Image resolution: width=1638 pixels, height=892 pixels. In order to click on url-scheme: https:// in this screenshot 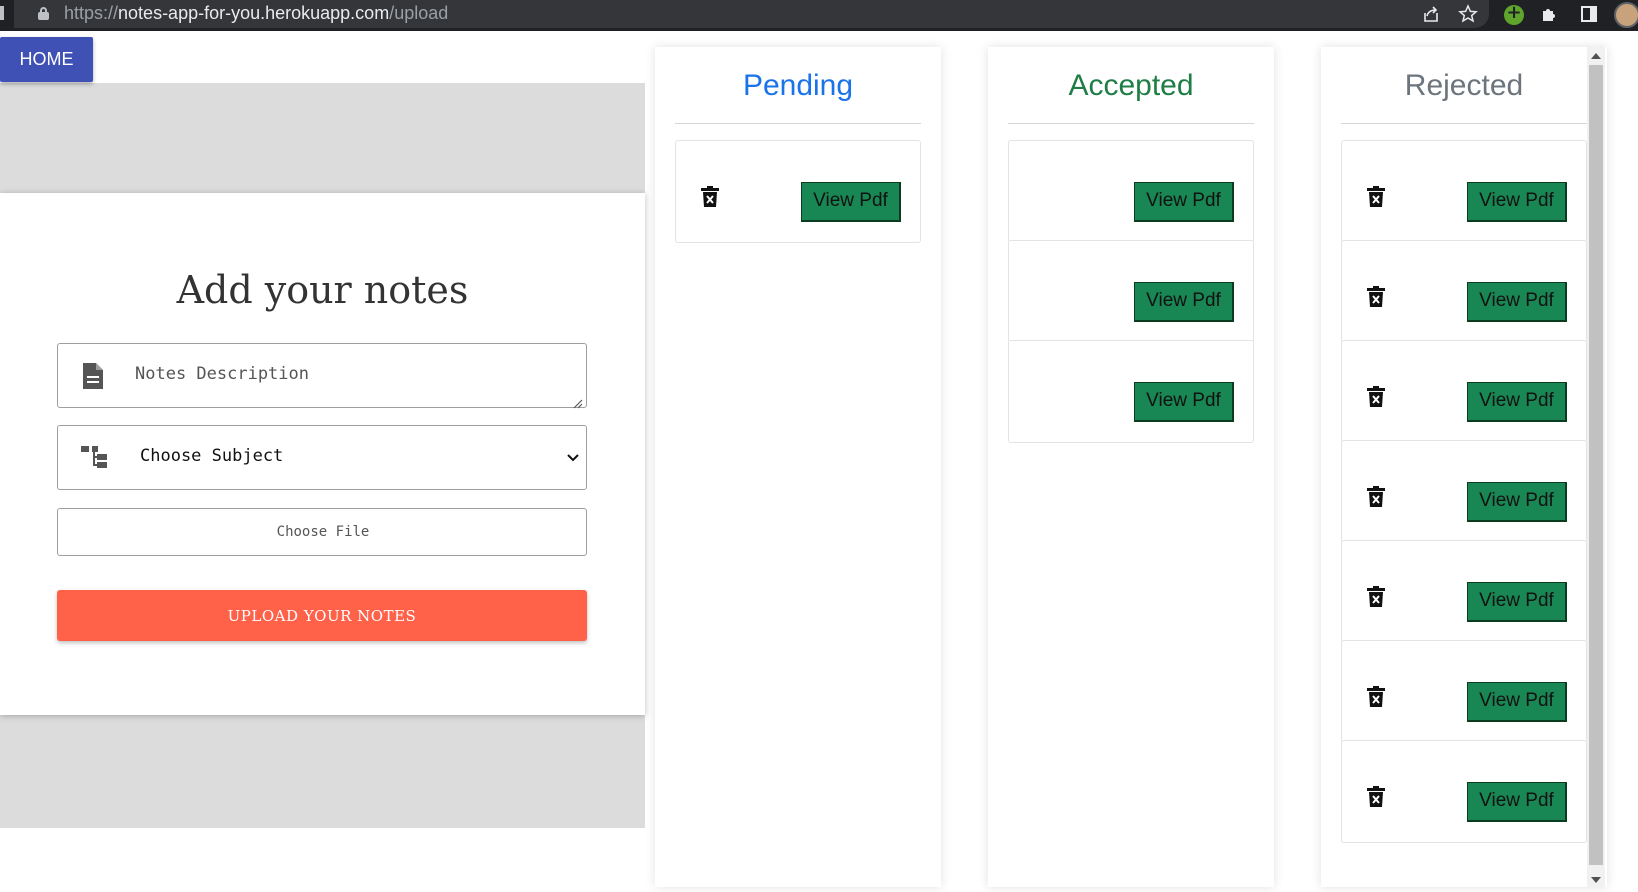, I will do `click(91, 13)`.